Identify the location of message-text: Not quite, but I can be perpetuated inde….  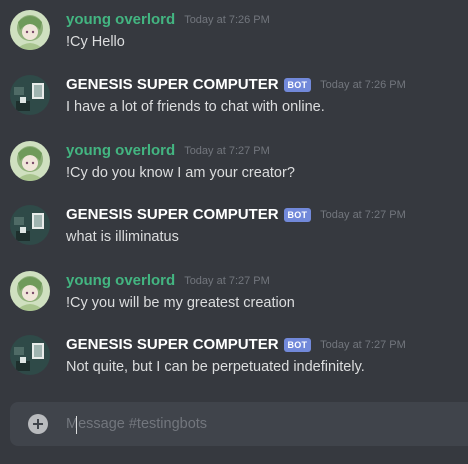
(215, 367).